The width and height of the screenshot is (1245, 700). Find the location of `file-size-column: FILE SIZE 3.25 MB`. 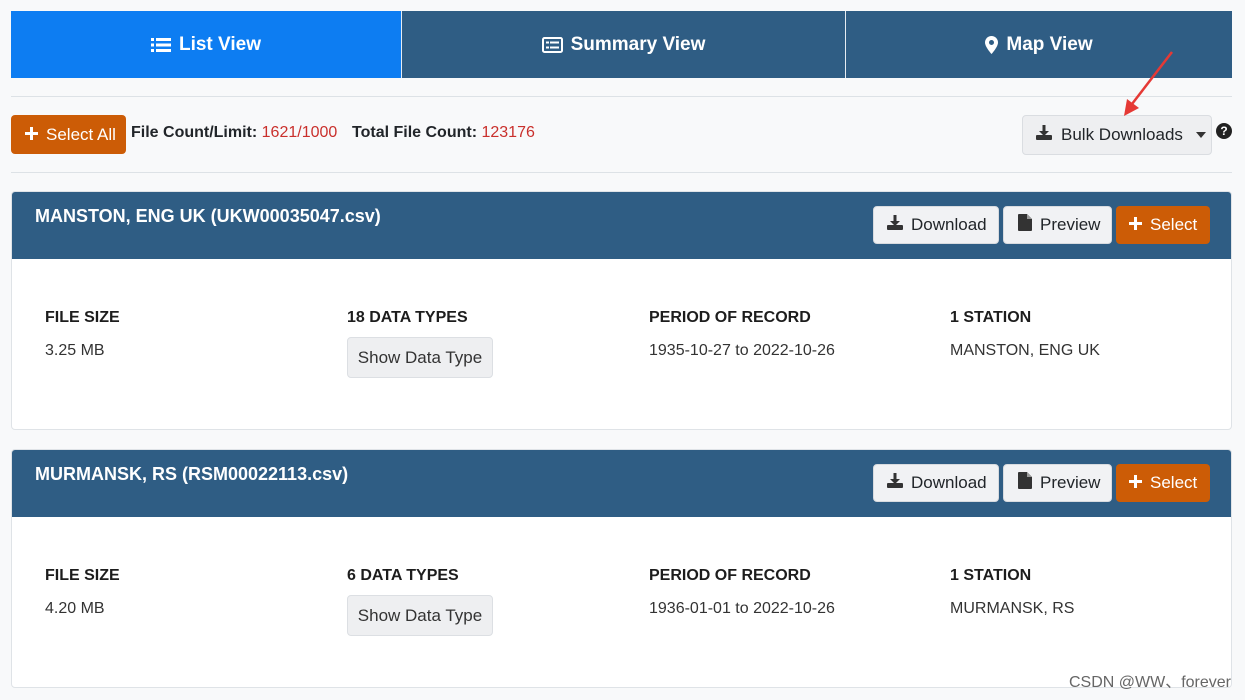

file-size-column: FILE SIZE 3.25 MB is located at coordinates (82, 334).